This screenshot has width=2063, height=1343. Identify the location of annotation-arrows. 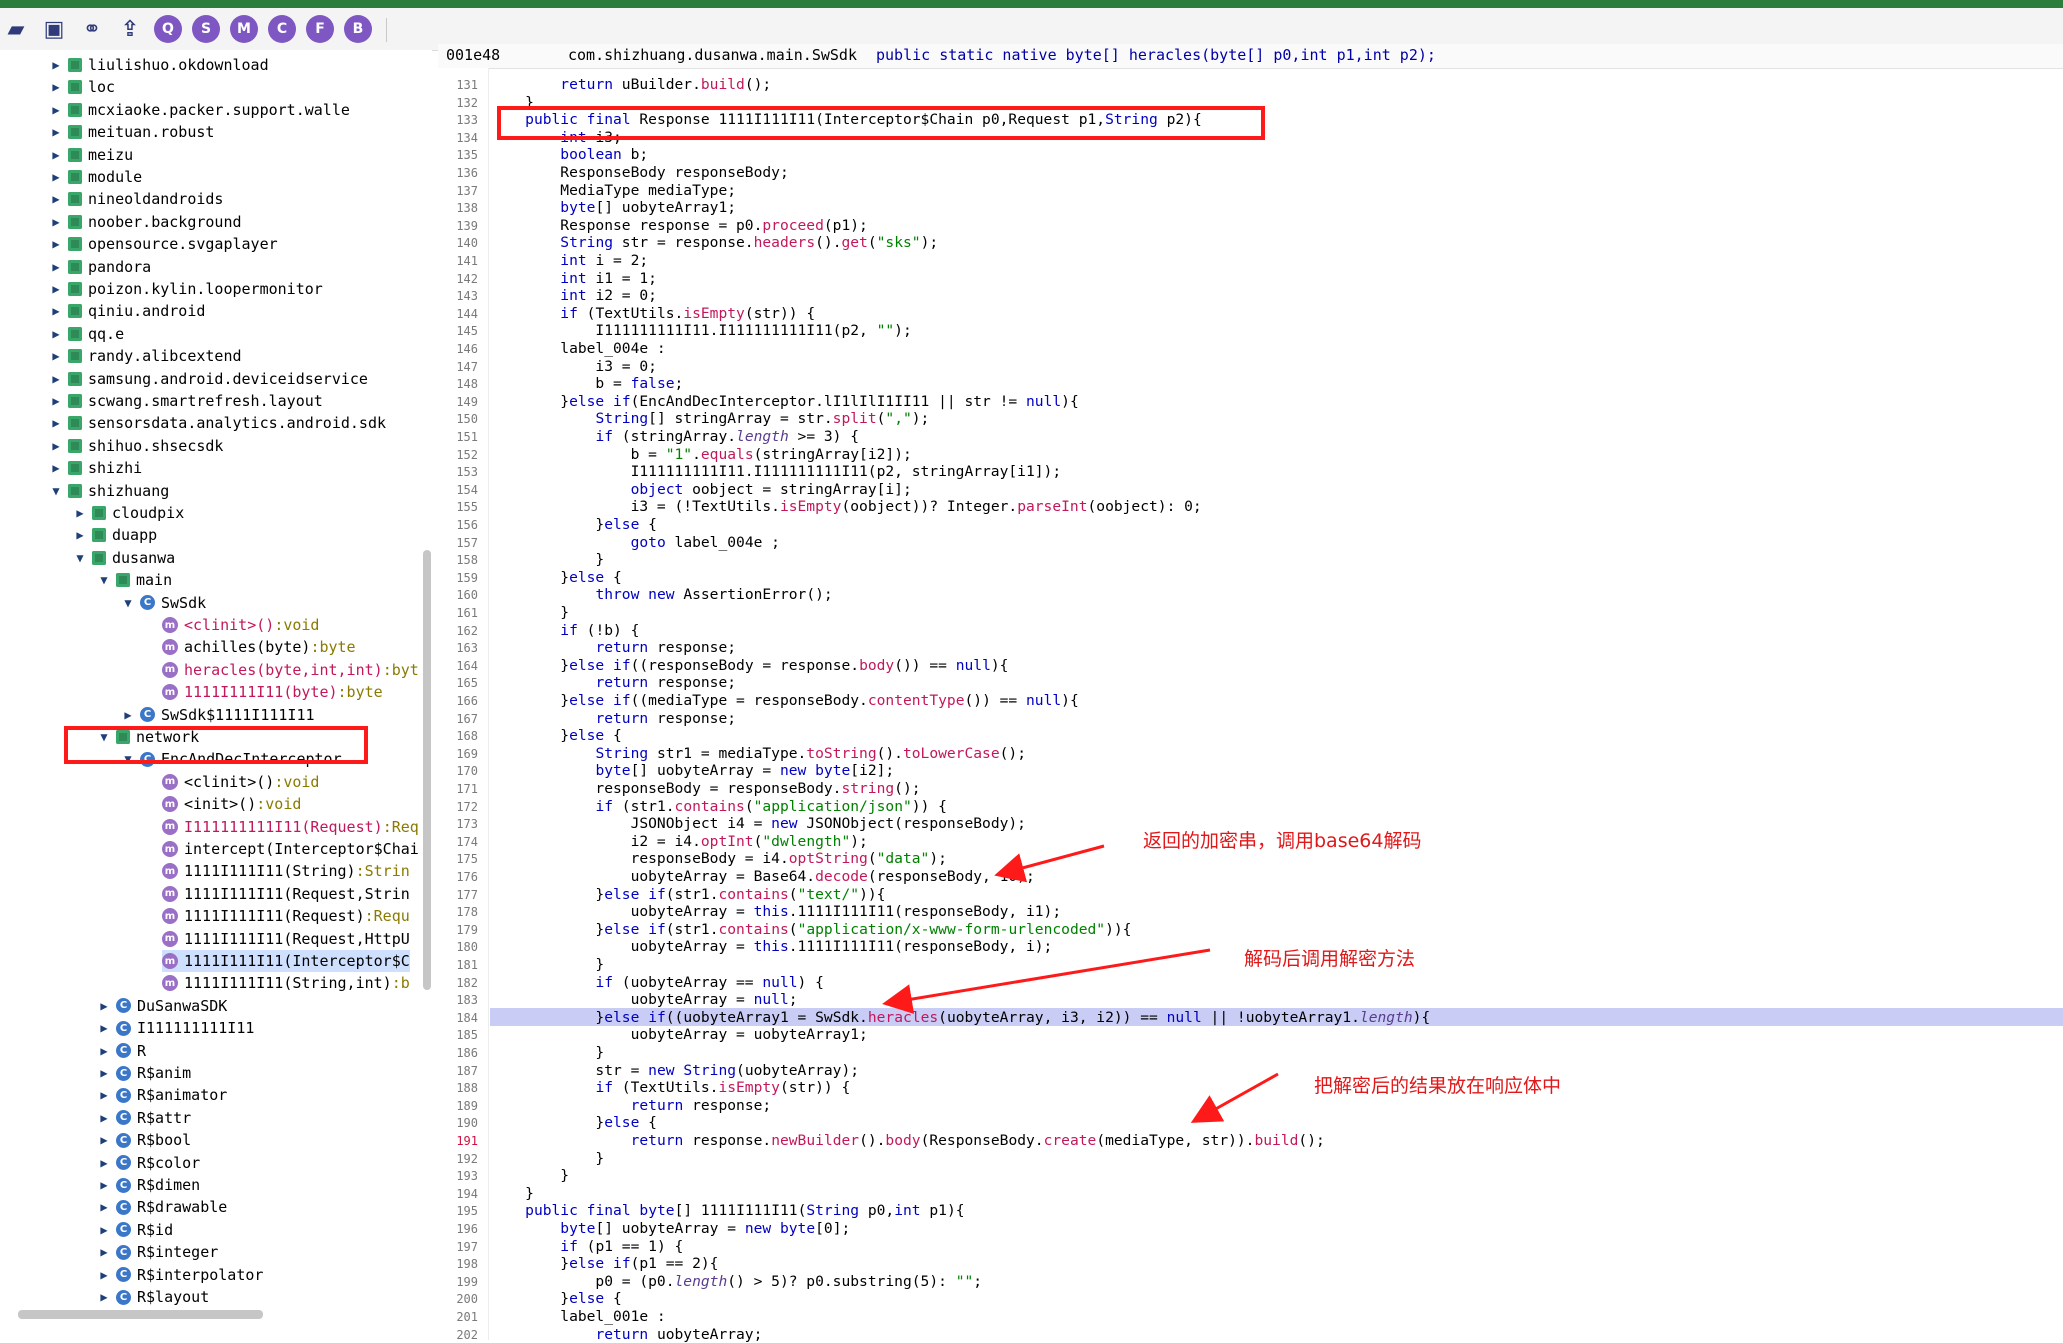
(1080, 983).